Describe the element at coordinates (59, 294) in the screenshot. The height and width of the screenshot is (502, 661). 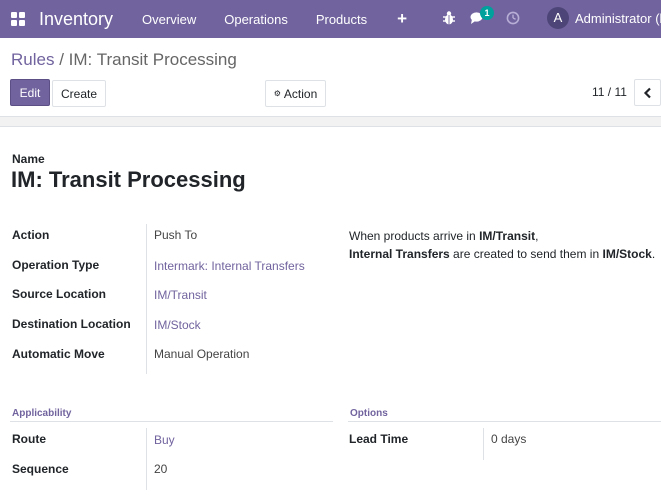
I see `field-label-source-location: Source Location` at that location.